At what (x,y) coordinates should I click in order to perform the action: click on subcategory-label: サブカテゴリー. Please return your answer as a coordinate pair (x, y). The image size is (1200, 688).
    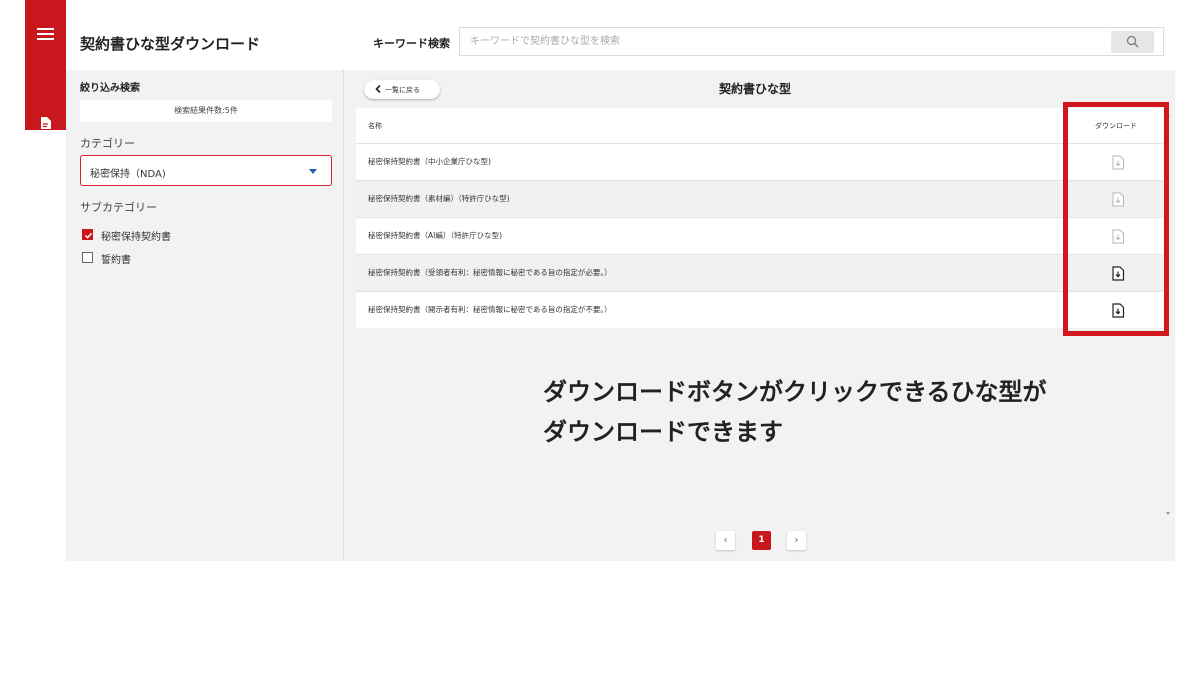
    Looking at the image, I should click on (118, 207).